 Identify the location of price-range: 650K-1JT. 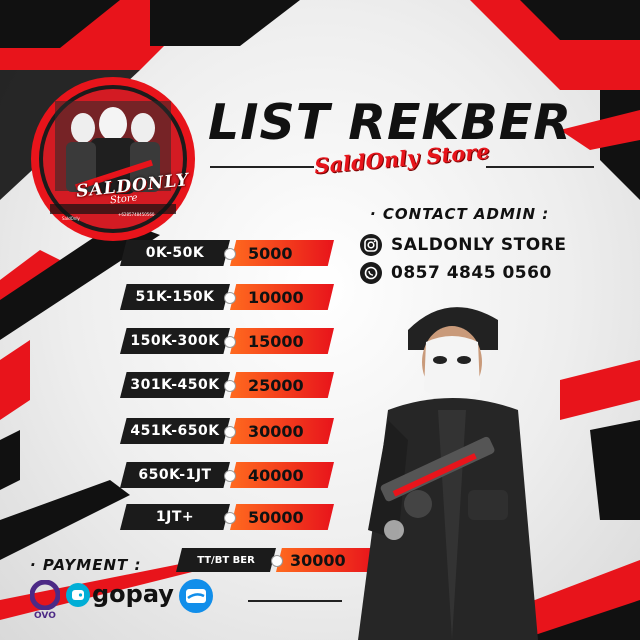
(175, 475).